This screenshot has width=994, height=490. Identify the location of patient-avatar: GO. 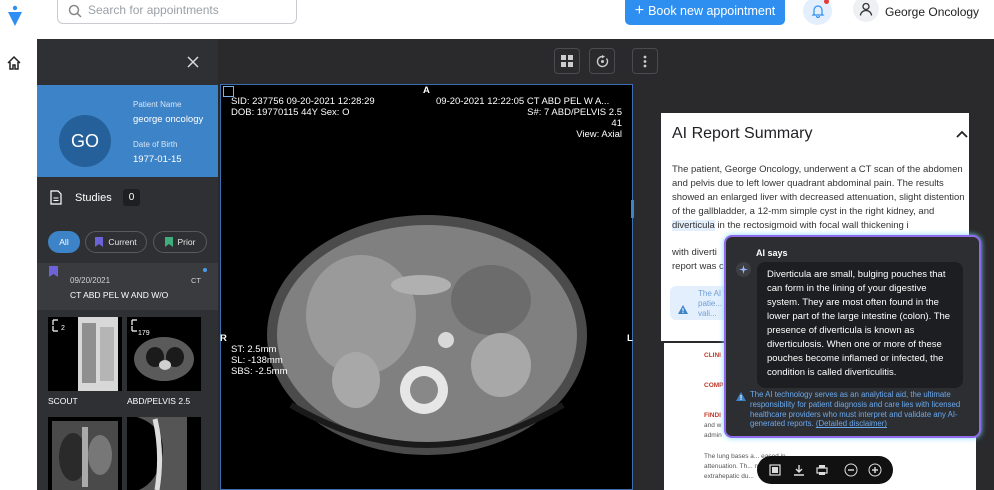
(85, 141).